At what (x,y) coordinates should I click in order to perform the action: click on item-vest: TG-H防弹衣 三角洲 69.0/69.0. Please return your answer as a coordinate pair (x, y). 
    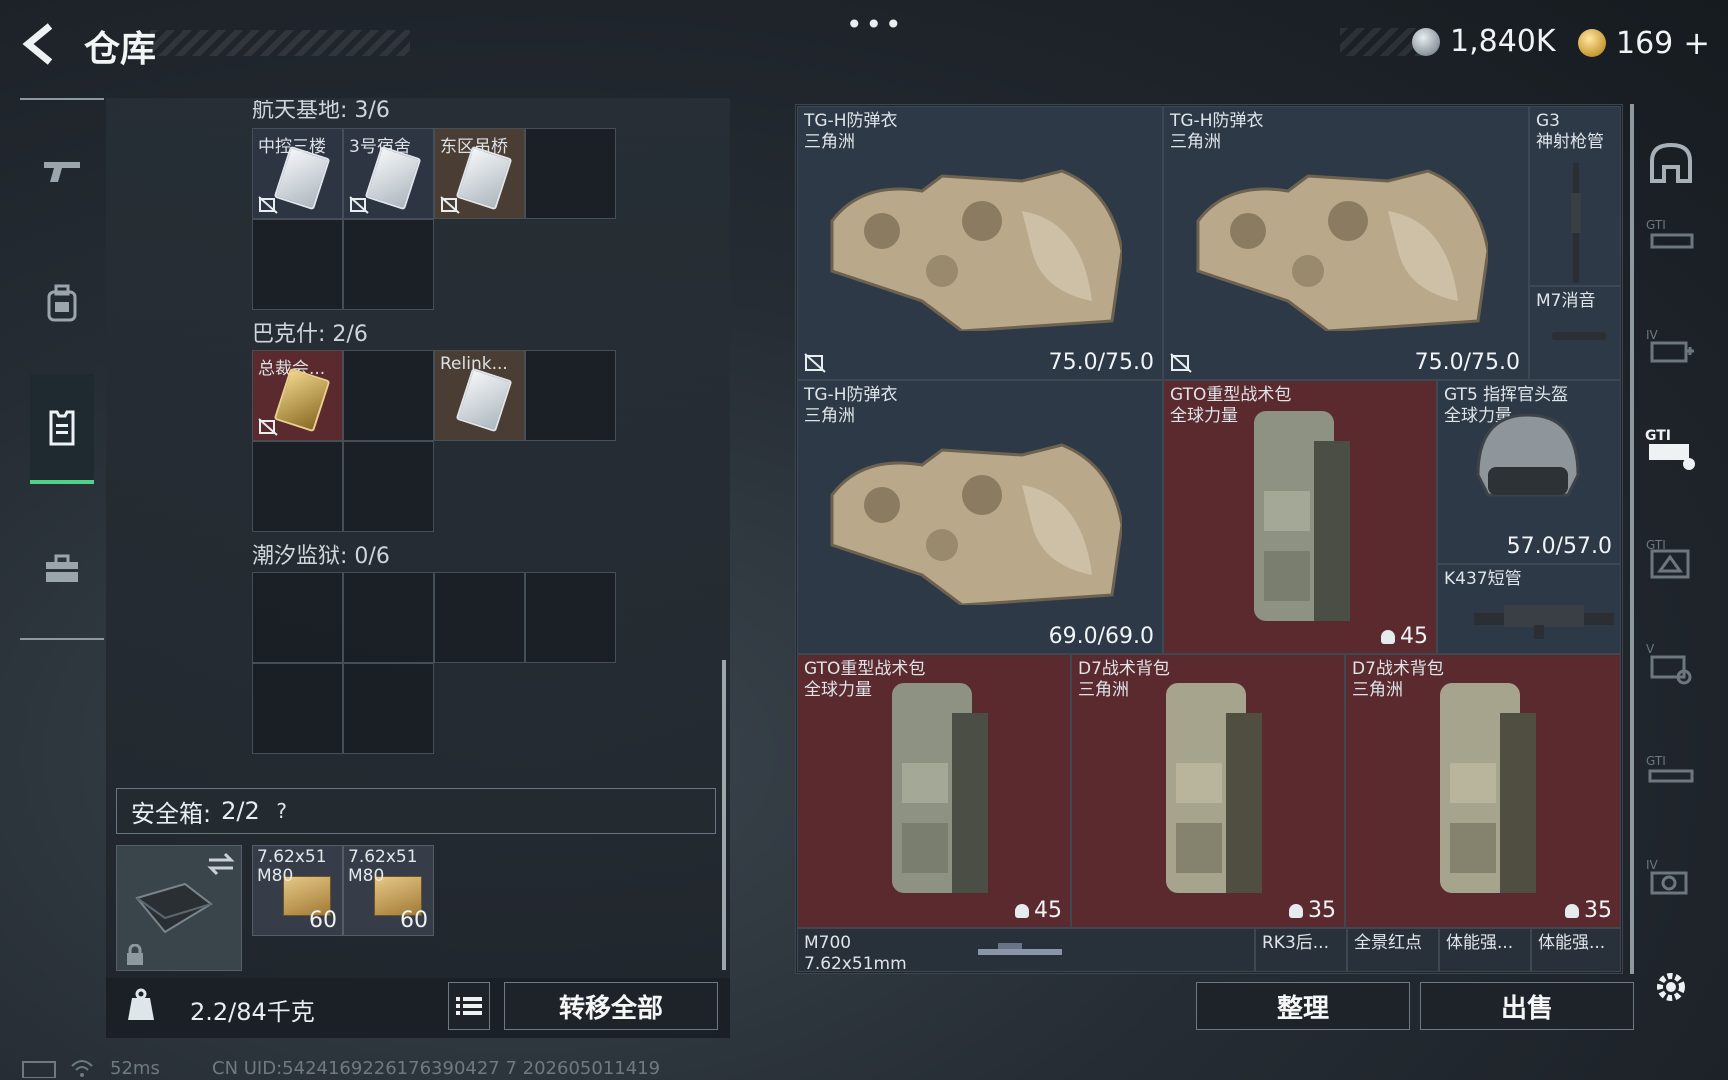
    Looking at the image, I should click on (980, 517).